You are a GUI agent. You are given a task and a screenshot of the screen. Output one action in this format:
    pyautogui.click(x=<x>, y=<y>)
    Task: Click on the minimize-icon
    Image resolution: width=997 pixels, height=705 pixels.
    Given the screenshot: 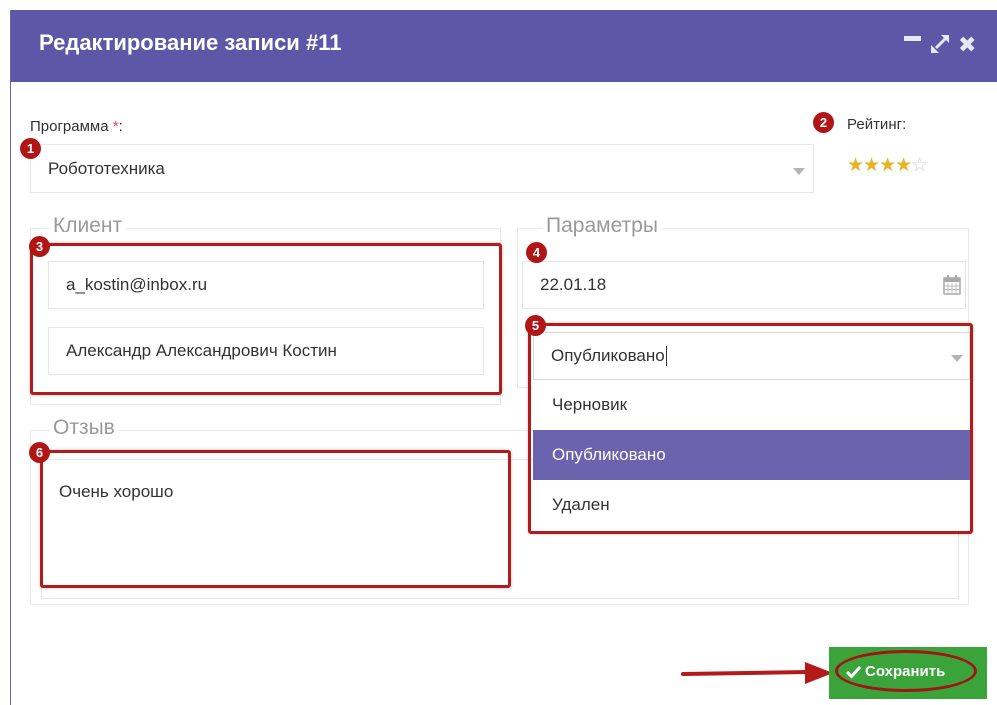 What is the action you would take?
    pyautogui.click(x=912, y=38)
    